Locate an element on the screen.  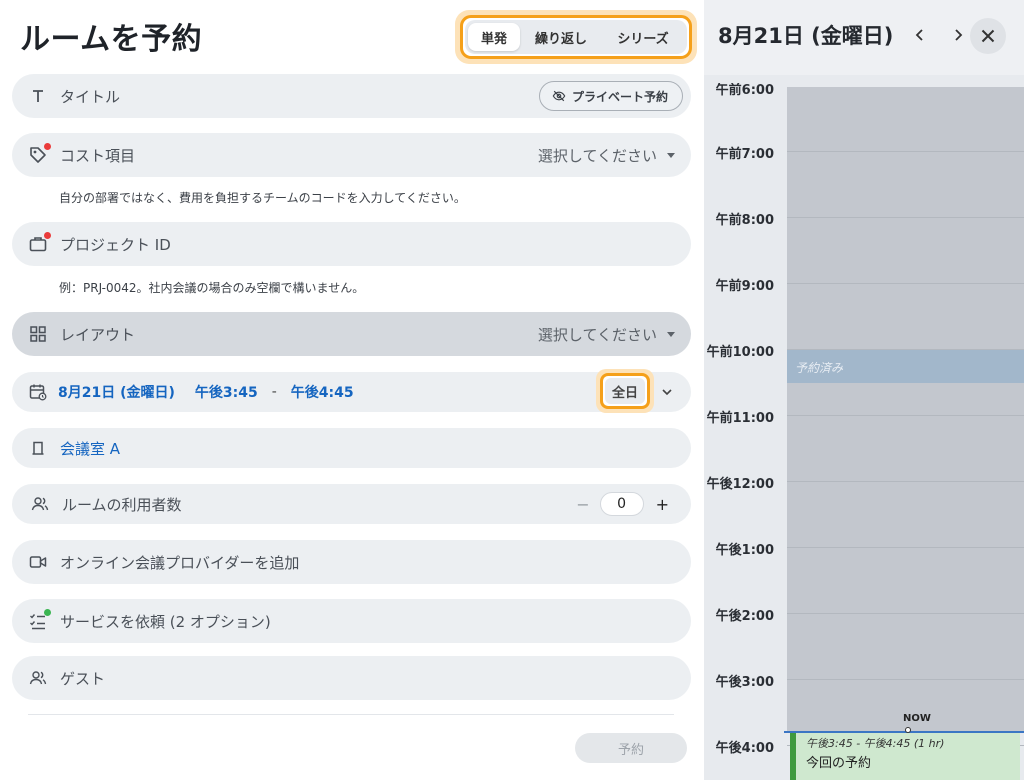
event-name: 今回の予約 is located at coordinates (839, 763).